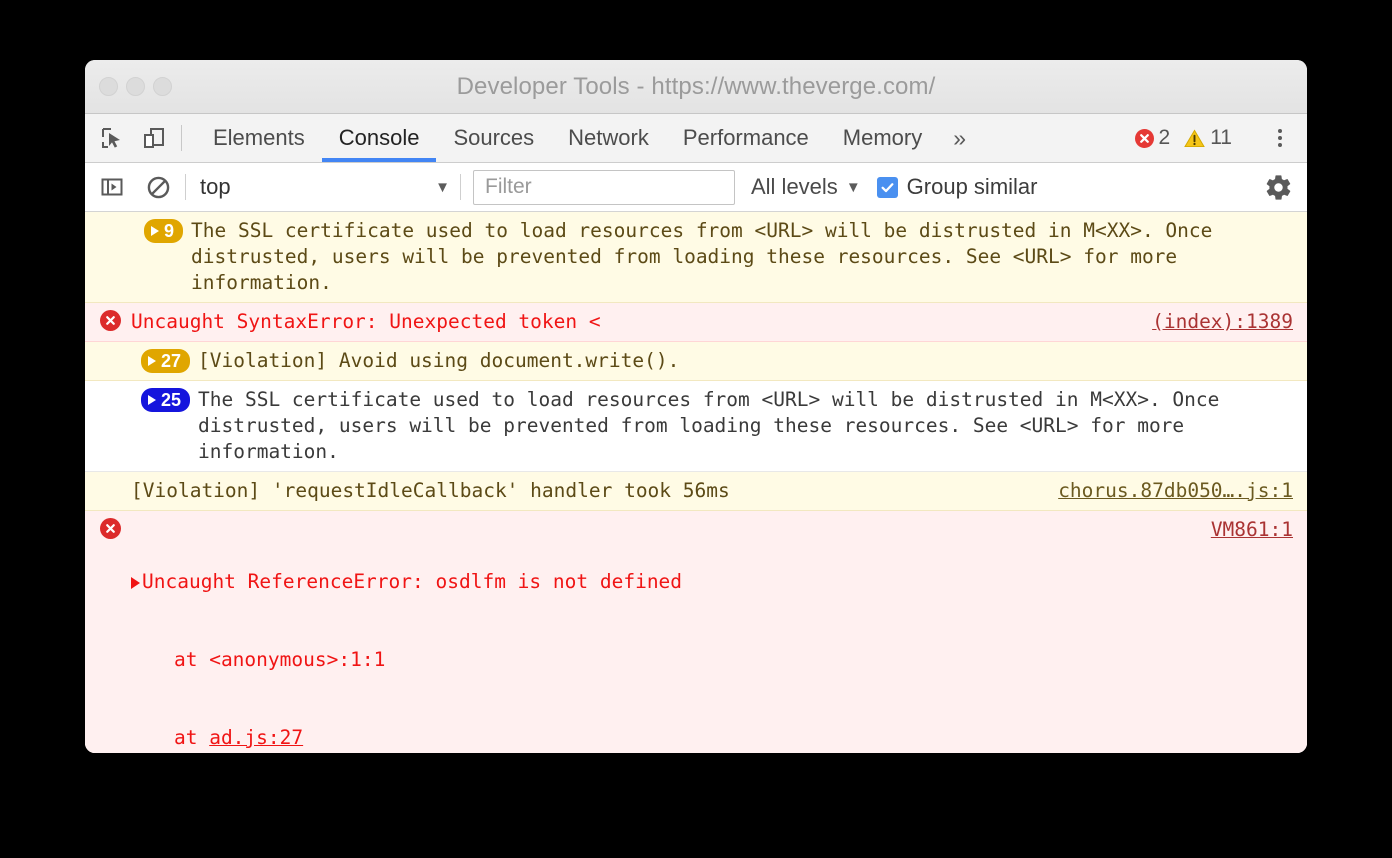  What do you see at coordinates (181, 138) in the screenshot?
I see `tab-bar-divider` at bounding box center [181, 138].